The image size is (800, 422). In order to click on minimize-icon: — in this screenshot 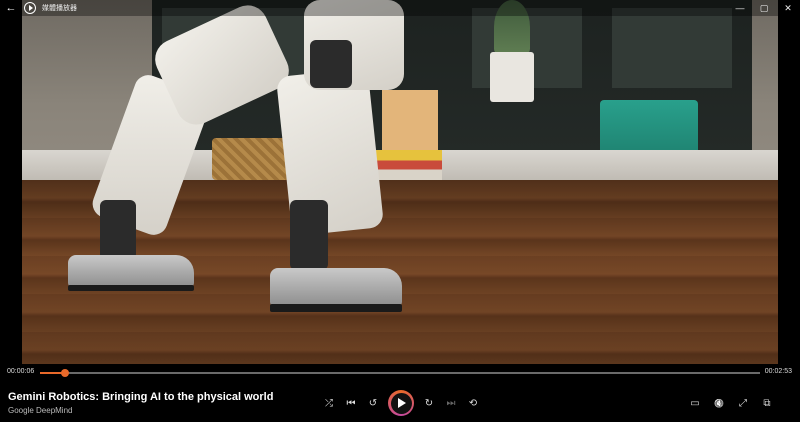, I will do `click(740, 8)`.